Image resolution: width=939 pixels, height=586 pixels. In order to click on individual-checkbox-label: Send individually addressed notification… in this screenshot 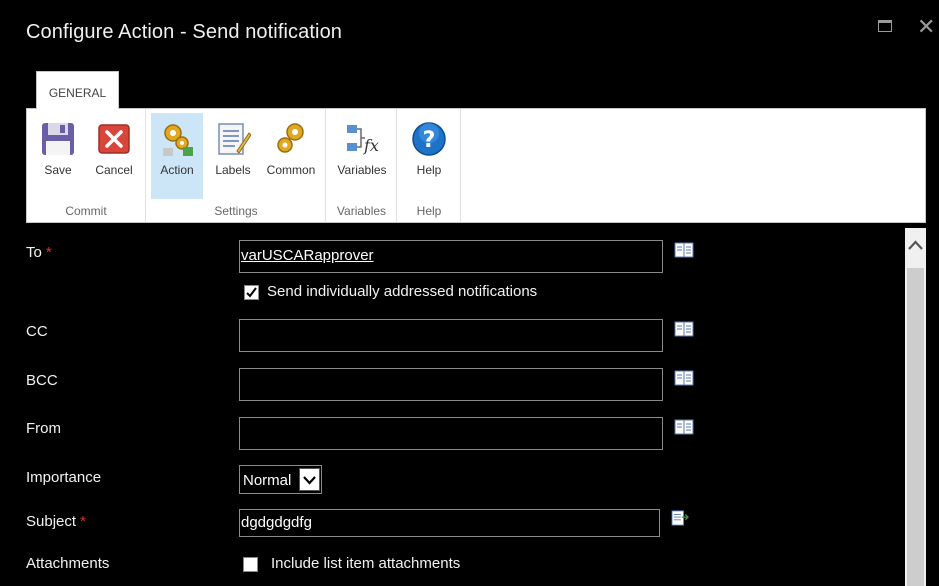, I will do `click(402, 291)`.